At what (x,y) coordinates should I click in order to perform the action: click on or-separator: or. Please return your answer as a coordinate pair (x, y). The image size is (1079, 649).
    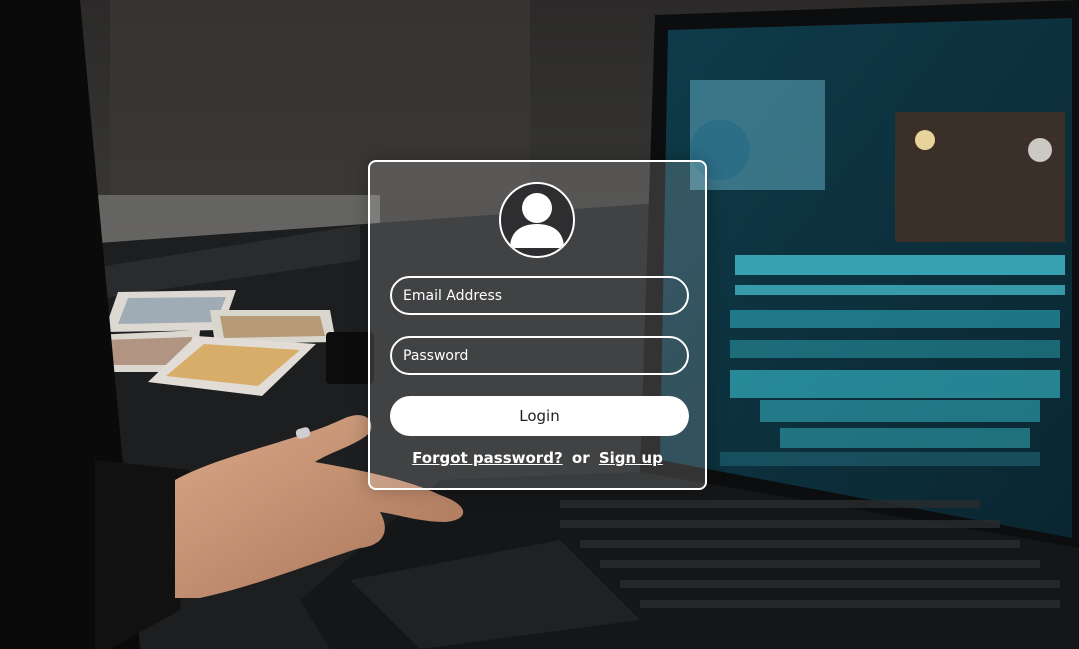
    Looking at the image, I should click on (580, 458).